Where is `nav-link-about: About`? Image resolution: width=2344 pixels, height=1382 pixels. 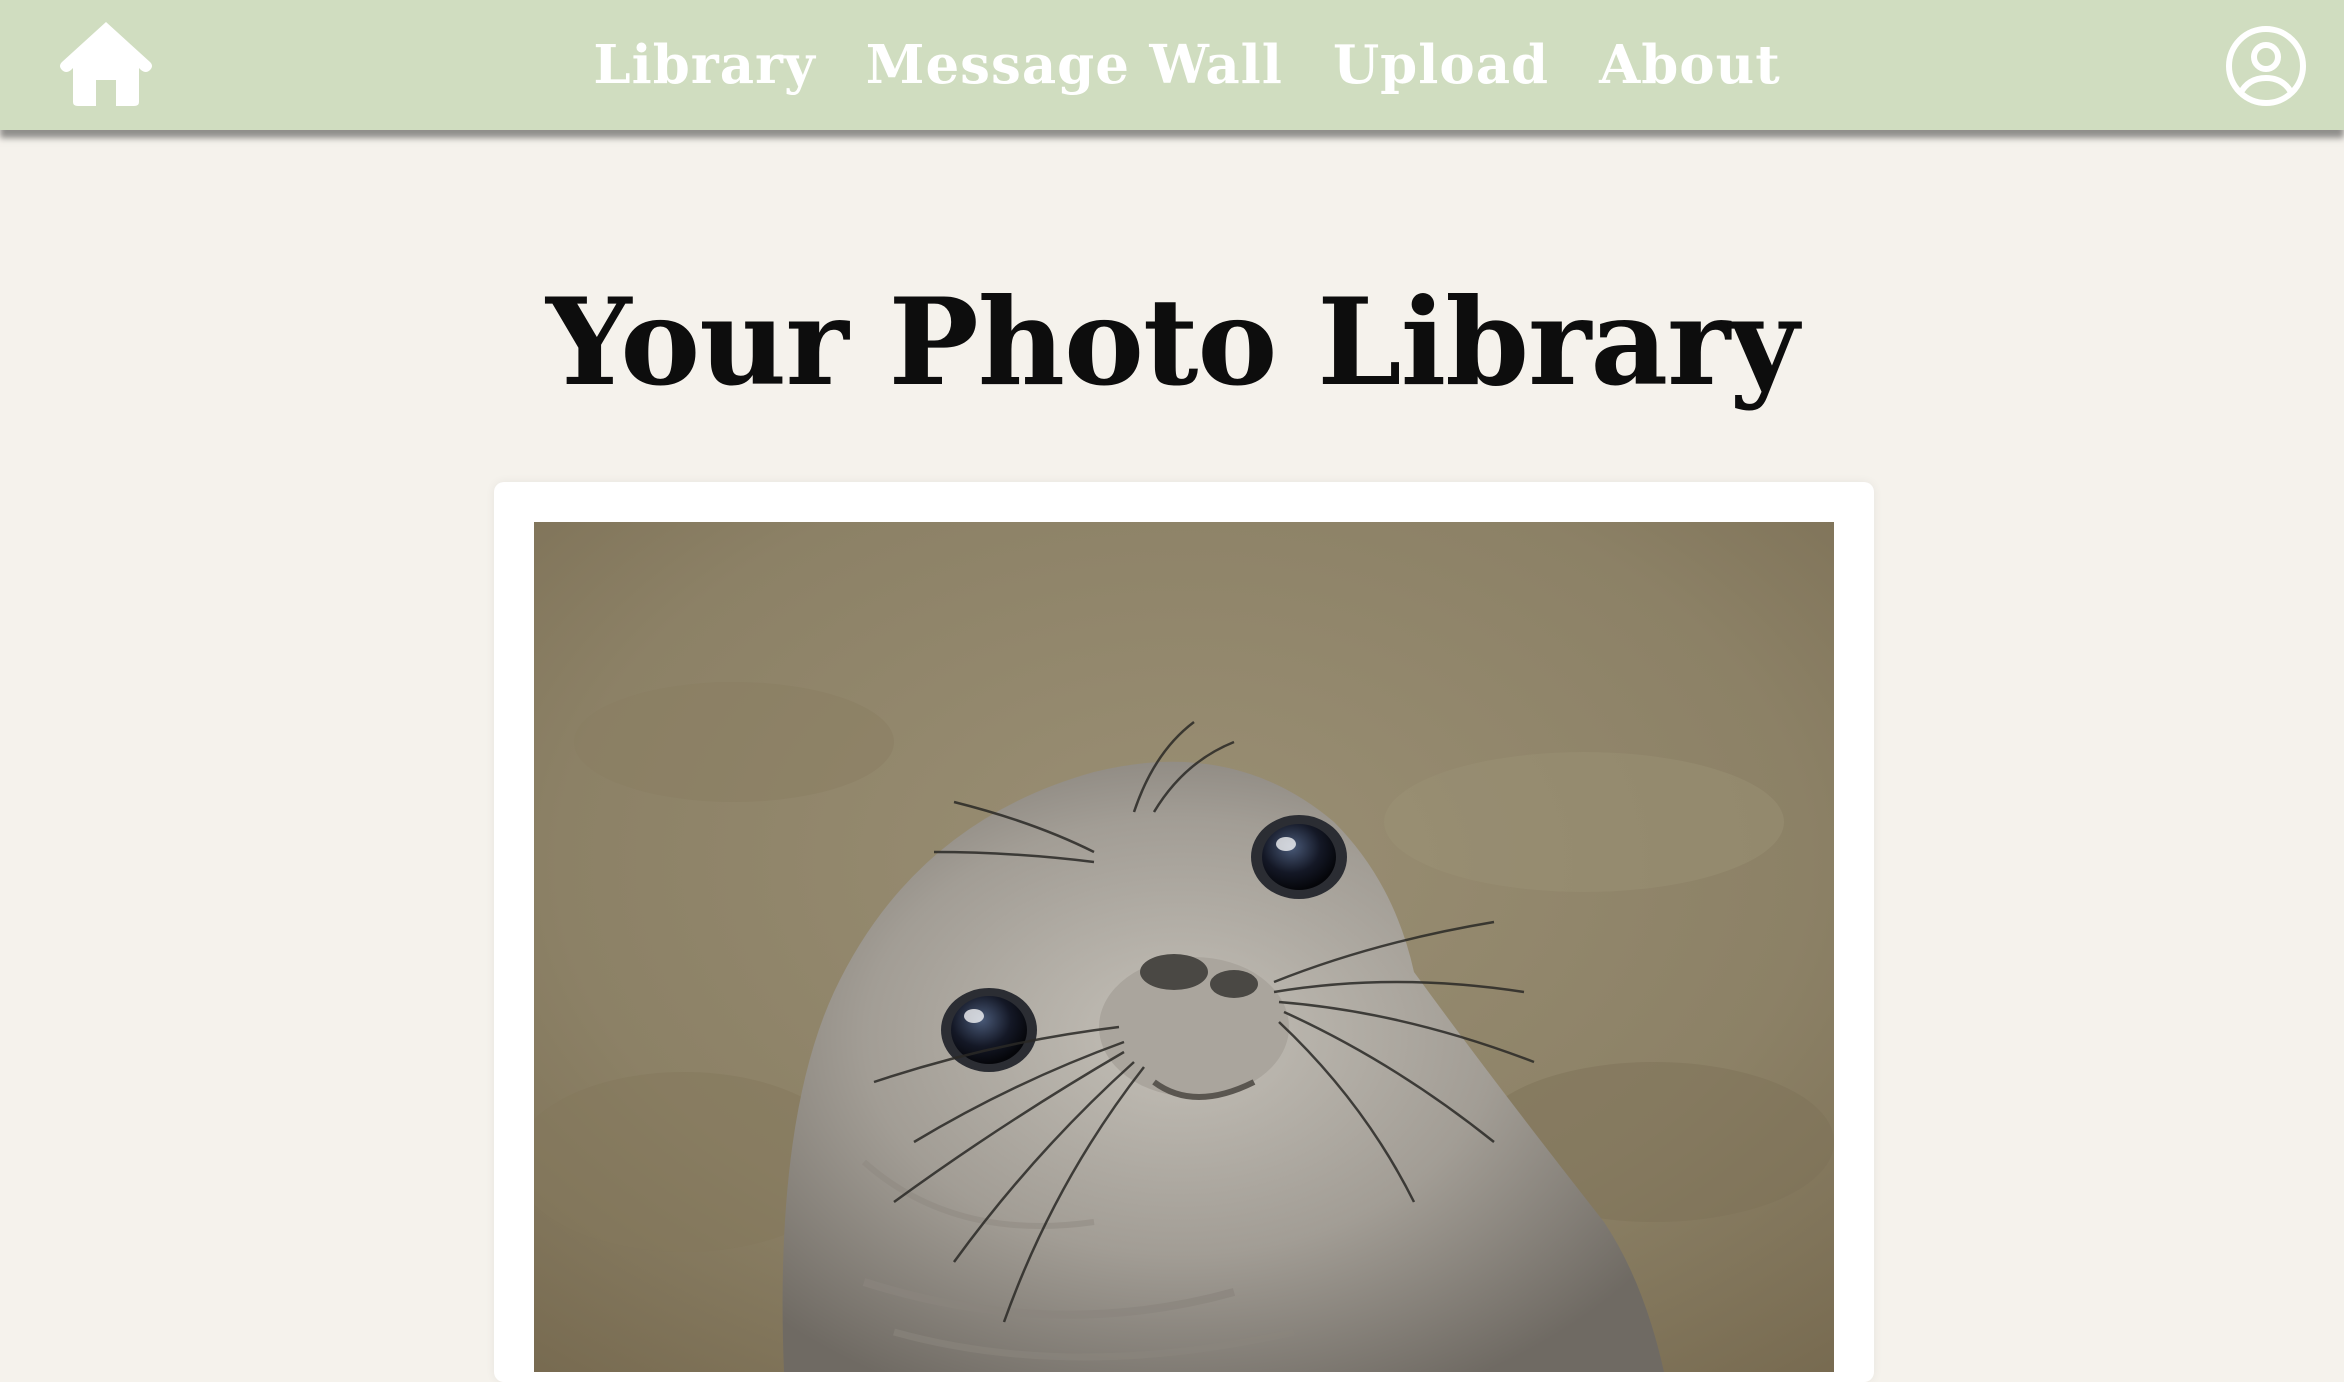
nav-link-about: About is located at coordinates (1690, 65).